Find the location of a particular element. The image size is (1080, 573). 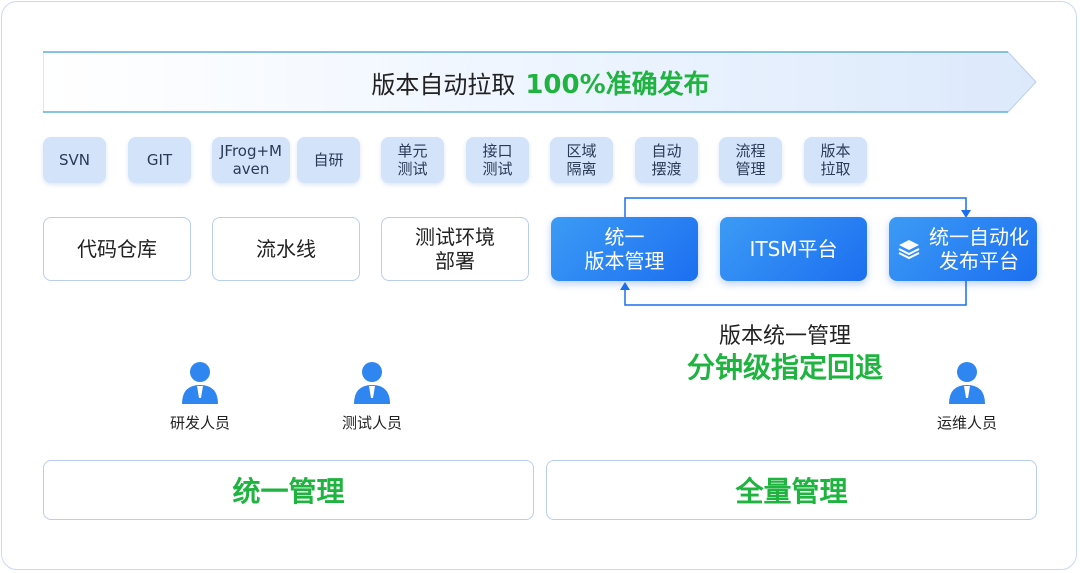

person-ops: 运维人员 is located at coordinates (967, 396).